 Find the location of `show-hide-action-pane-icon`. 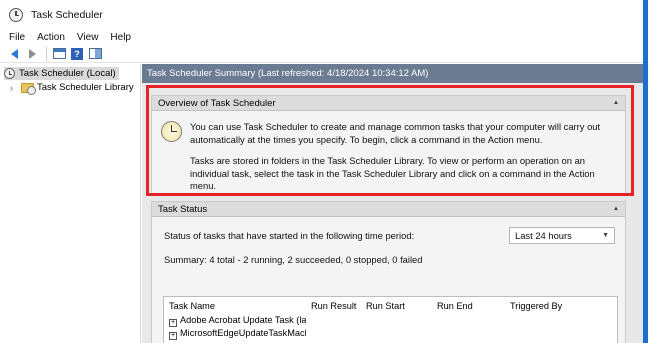

show-hide-action-pane-icon is located at coordinates (95, 53).